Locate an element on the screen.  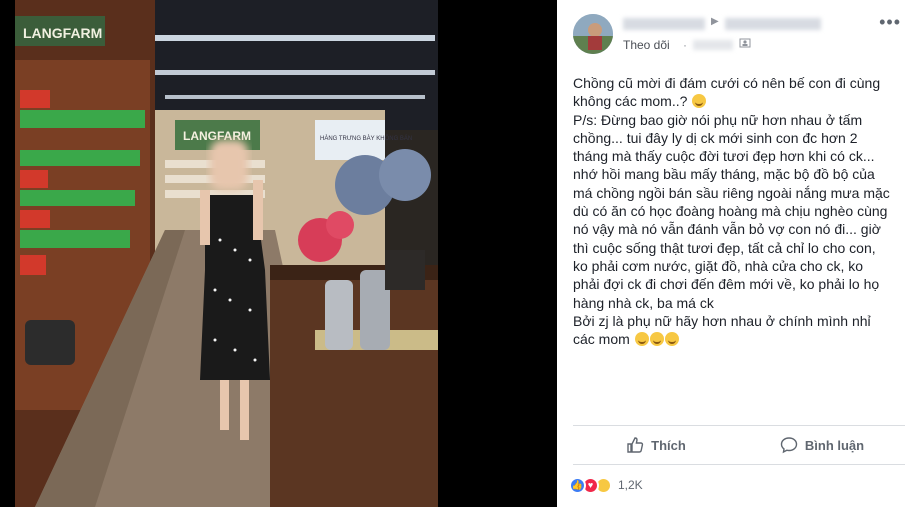
follow-link: Theo dõi is located at coordinates (646, 45).